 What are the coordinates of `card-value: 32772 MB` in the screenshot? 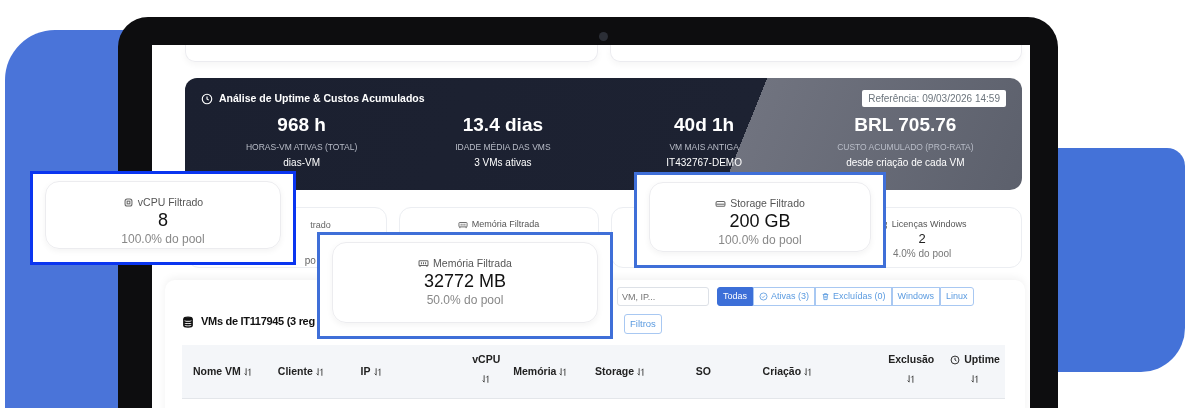 It's located at (465, 281).